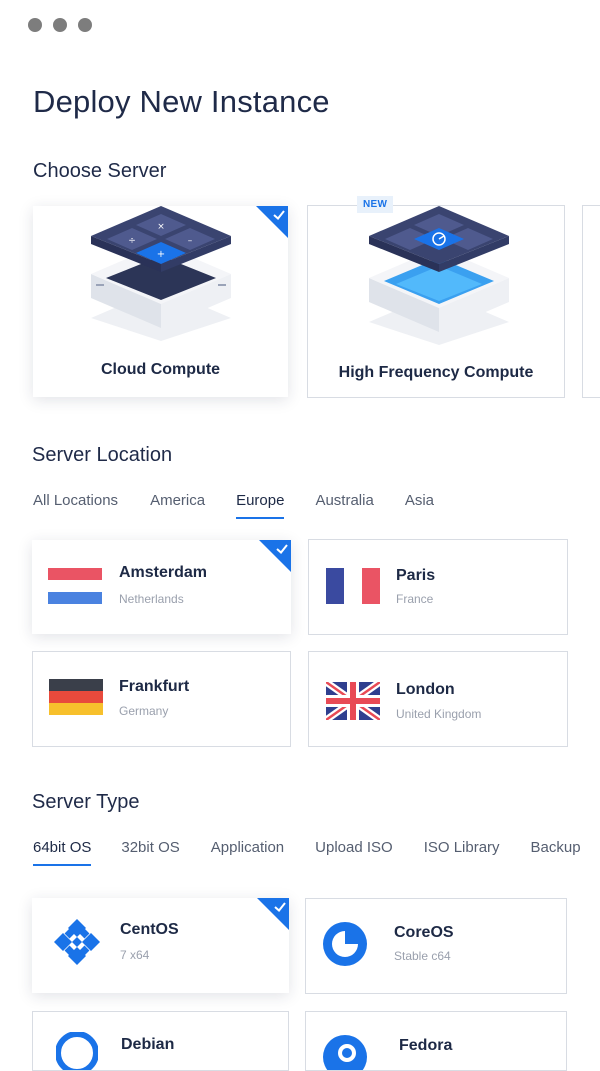 This screenshot has width=600, height=1071. I want to click on os-version: Stable c64, so click(422, 956).